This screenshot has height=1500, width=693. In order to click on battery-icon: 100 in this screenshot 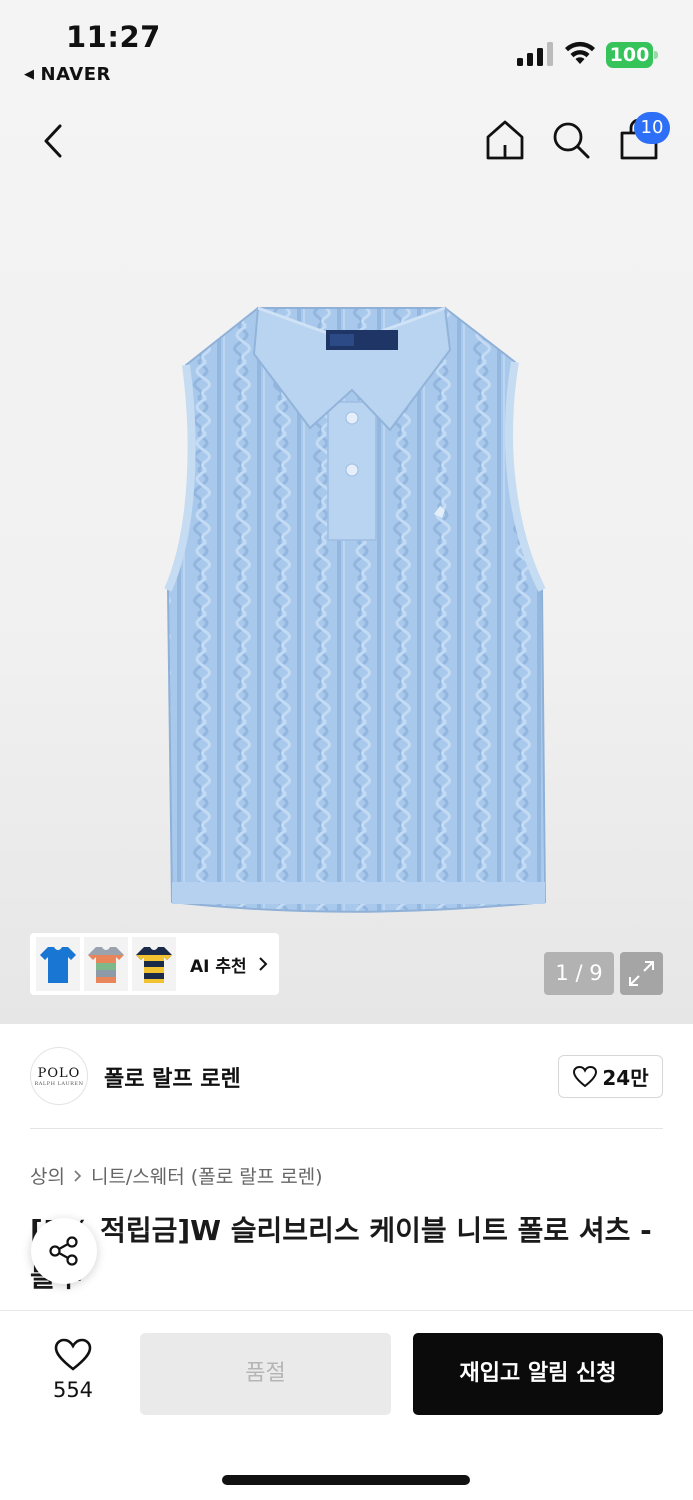, I will do `click(632, 55)`.